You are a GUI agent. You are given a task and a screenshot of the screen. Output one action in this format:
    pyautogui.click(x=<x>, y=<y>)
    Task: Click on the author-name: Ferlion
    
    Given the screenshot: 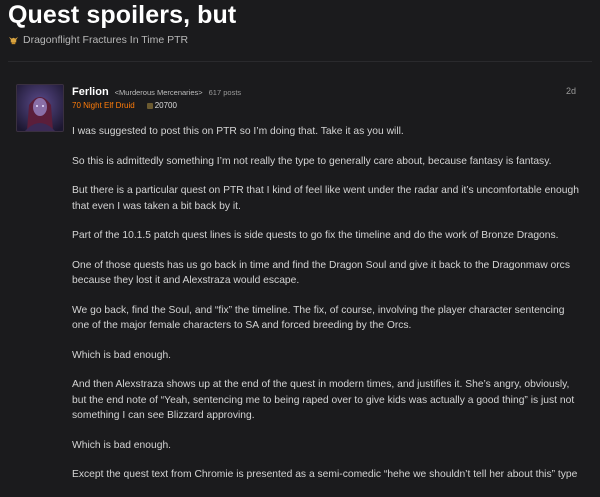 What is the action you would take?
    pyautogui.click(x=90, y=92)
    